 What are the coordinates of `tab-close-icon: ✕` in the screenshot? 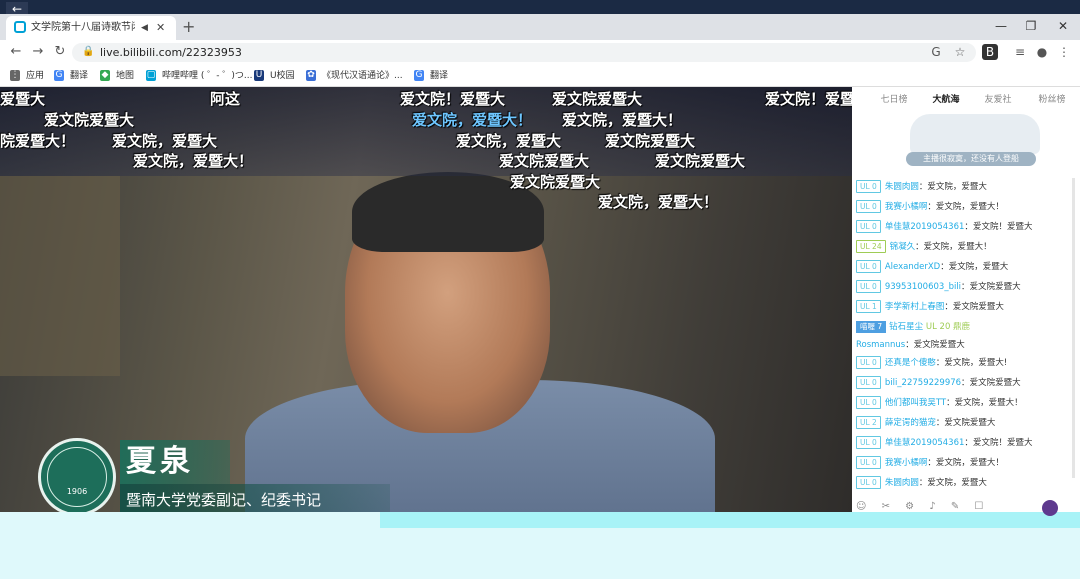 It's located at (163, 28).